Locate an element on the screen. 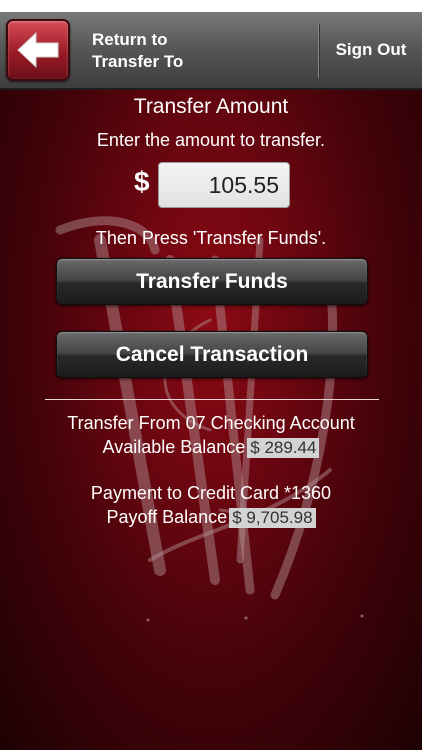  back-label: Return to Transfer To is located at coordinates (192, 51).